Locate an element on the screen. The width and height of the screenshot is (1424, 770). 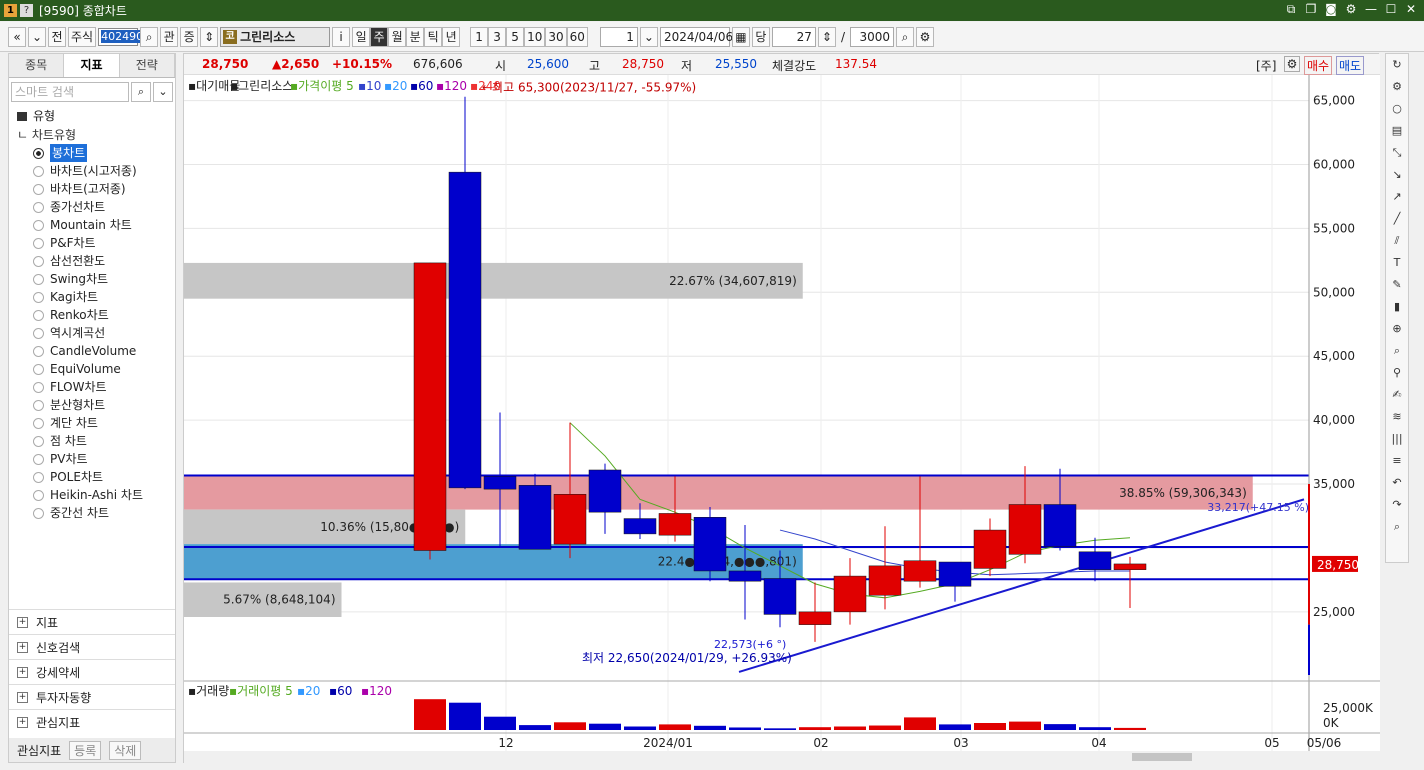
chart-type-item: POLE차트 is located at coordinates (92, 477).